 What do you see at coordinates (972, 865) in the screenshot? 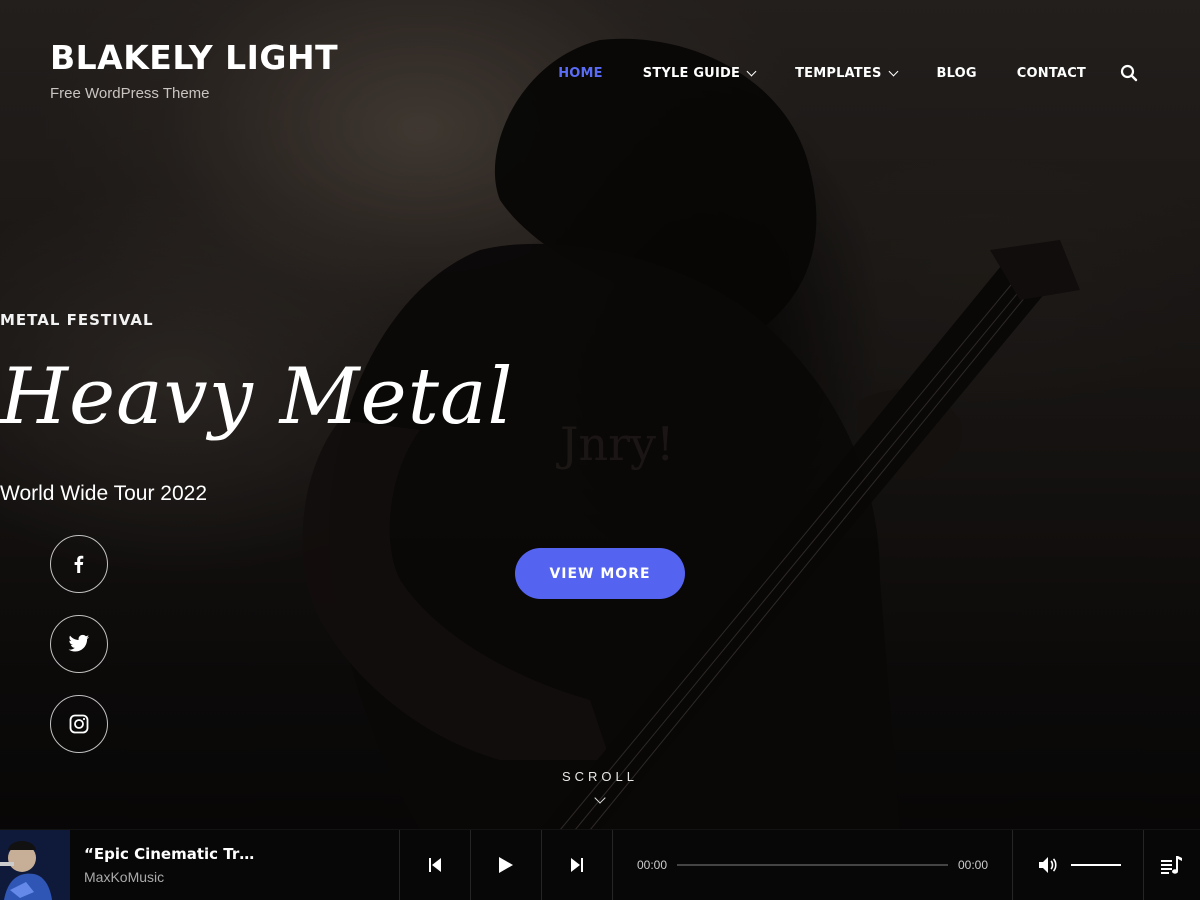
I see `duration: 00:00` at bounding box center [972, 865].